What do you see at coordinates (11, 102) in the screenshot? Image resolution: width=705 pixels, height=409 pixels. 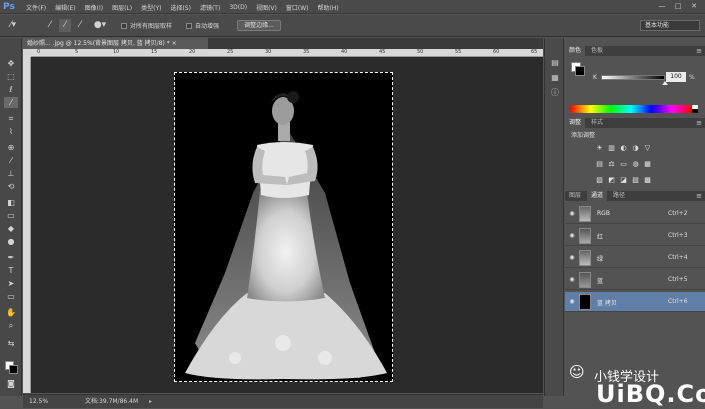 I see `quick-selection-tool-icon: ⁄` at bounding box center [11, 102].